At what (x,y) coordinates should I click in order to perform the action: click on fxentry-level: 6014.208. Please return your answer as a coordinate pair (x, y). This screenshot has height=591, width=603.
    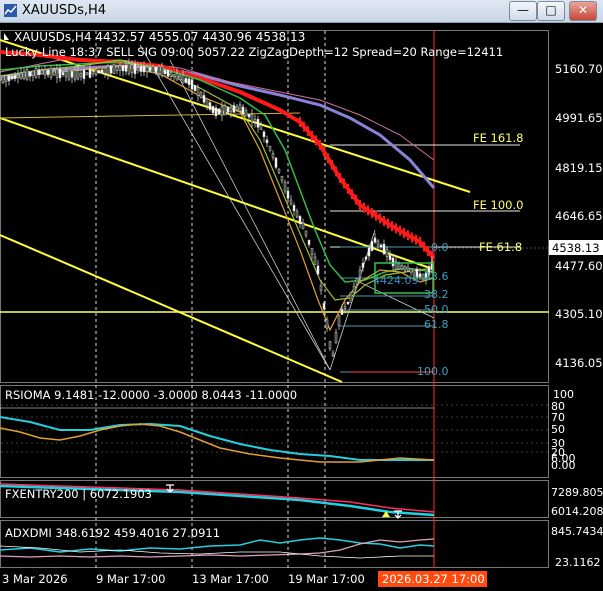
    Looking at the image, I should click on (577, 511).